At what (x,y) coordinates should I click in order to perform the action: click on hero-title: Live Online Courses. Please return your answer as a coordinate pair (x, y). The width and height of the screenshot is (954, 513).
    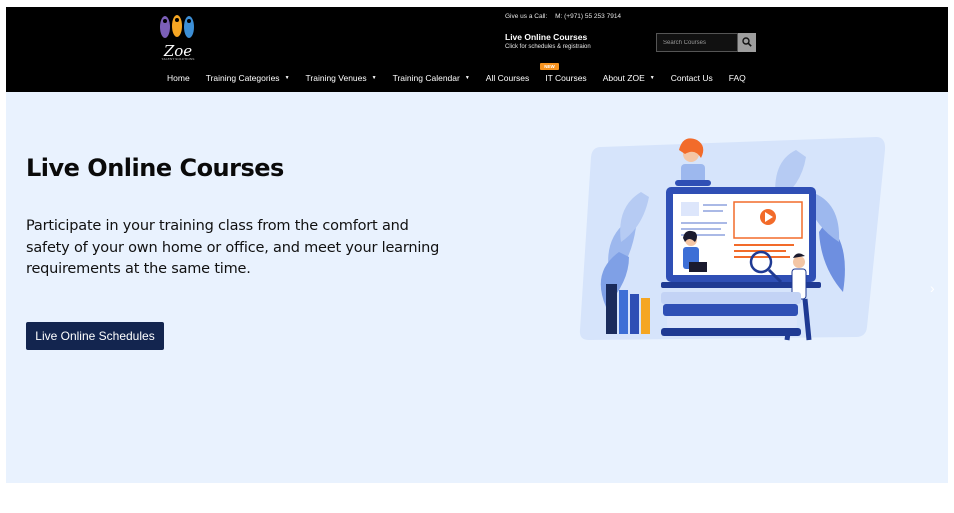
    Looking at the image, I should click on (155, 168).